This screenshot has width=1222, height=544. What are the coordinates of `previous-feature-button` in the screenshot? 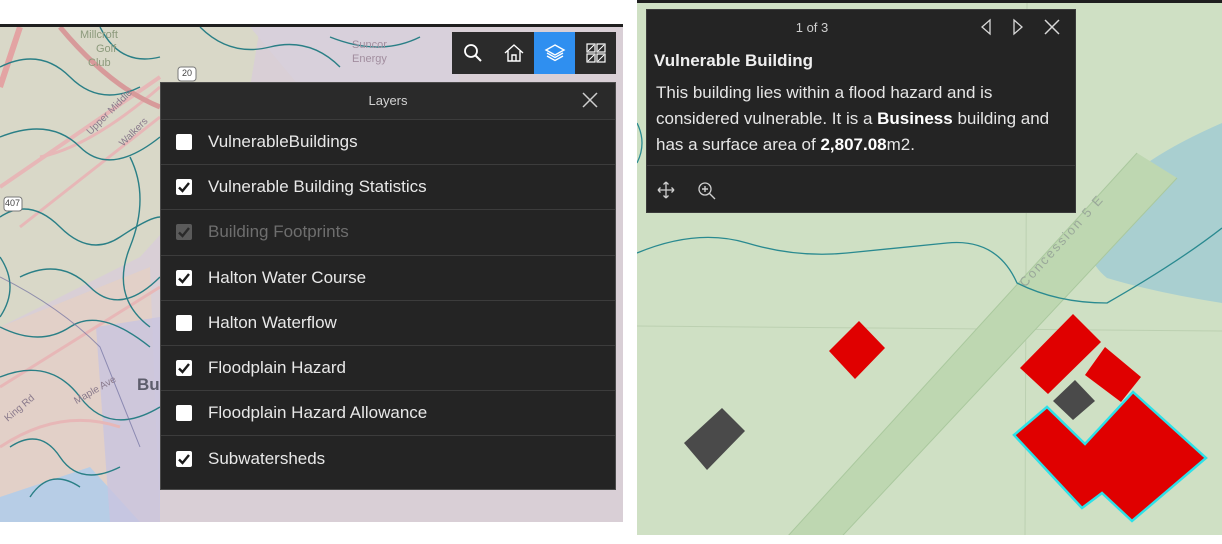 It's located at (986, 29).